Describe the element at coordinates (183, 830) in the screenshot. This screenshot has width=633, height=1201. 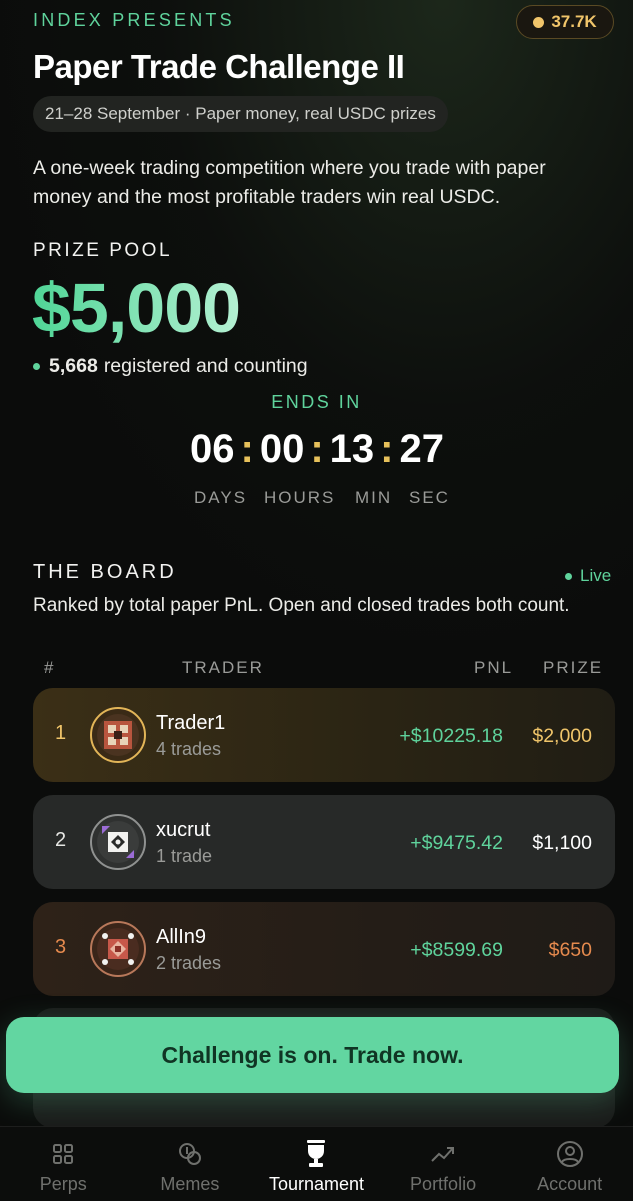
I see `trader-name: xucrut` at that location.